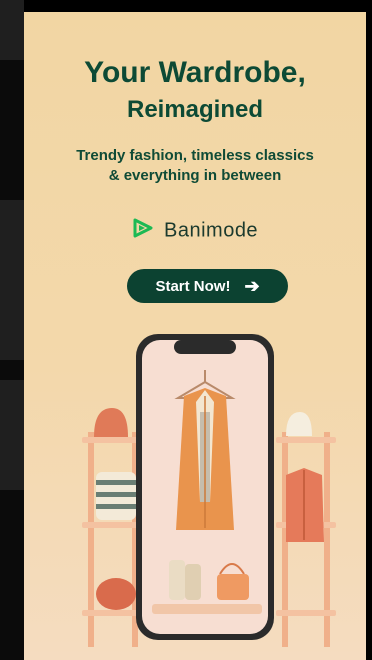  Describe the element at coordinates (195, 175) in the screenshot. I see `subtitle-line2: & everything in between` at that location.